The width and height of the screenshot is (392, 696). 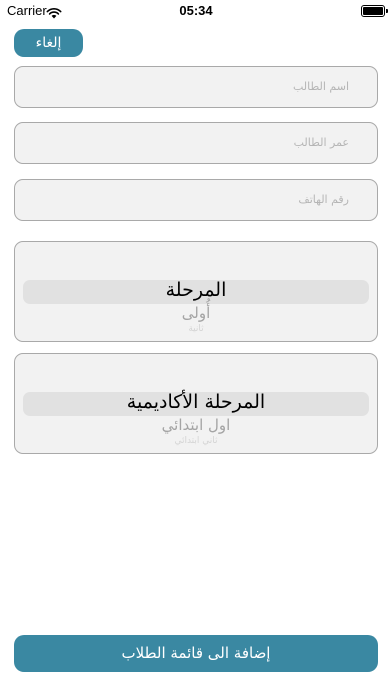 I want to click on stage-picker-option: أُولى, so click(x=196, y=313).